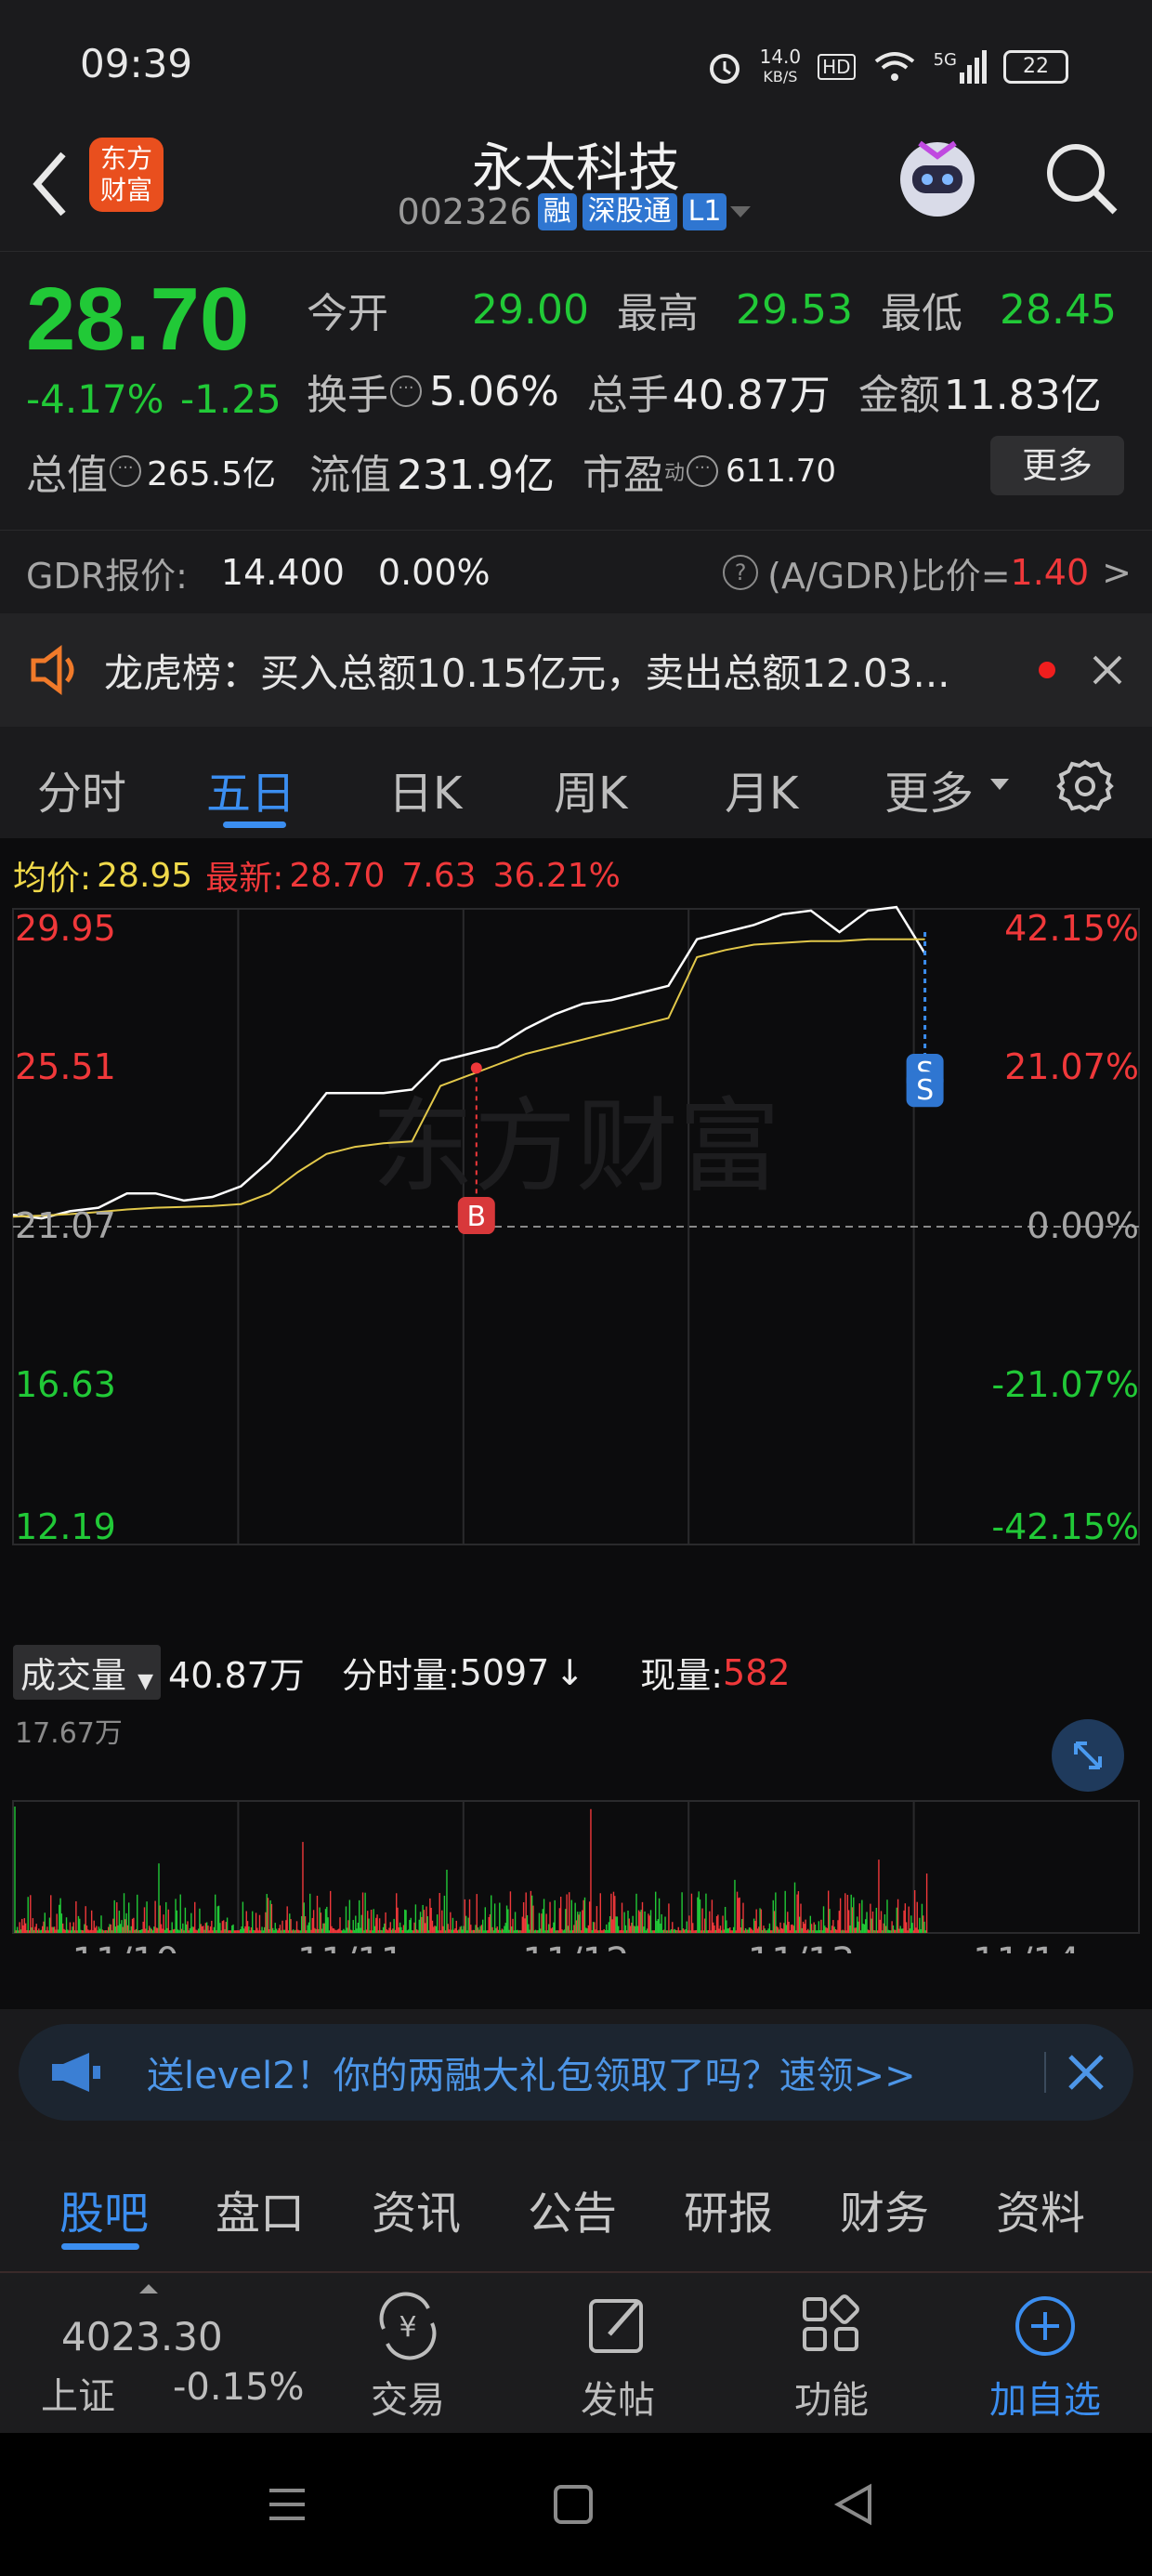 The width and height of the screenshot is (1152, 2576). Describe the element at coordinates (1065, 1384) in the screenshot. I see `y-tick-right: -21.07%` at that location.